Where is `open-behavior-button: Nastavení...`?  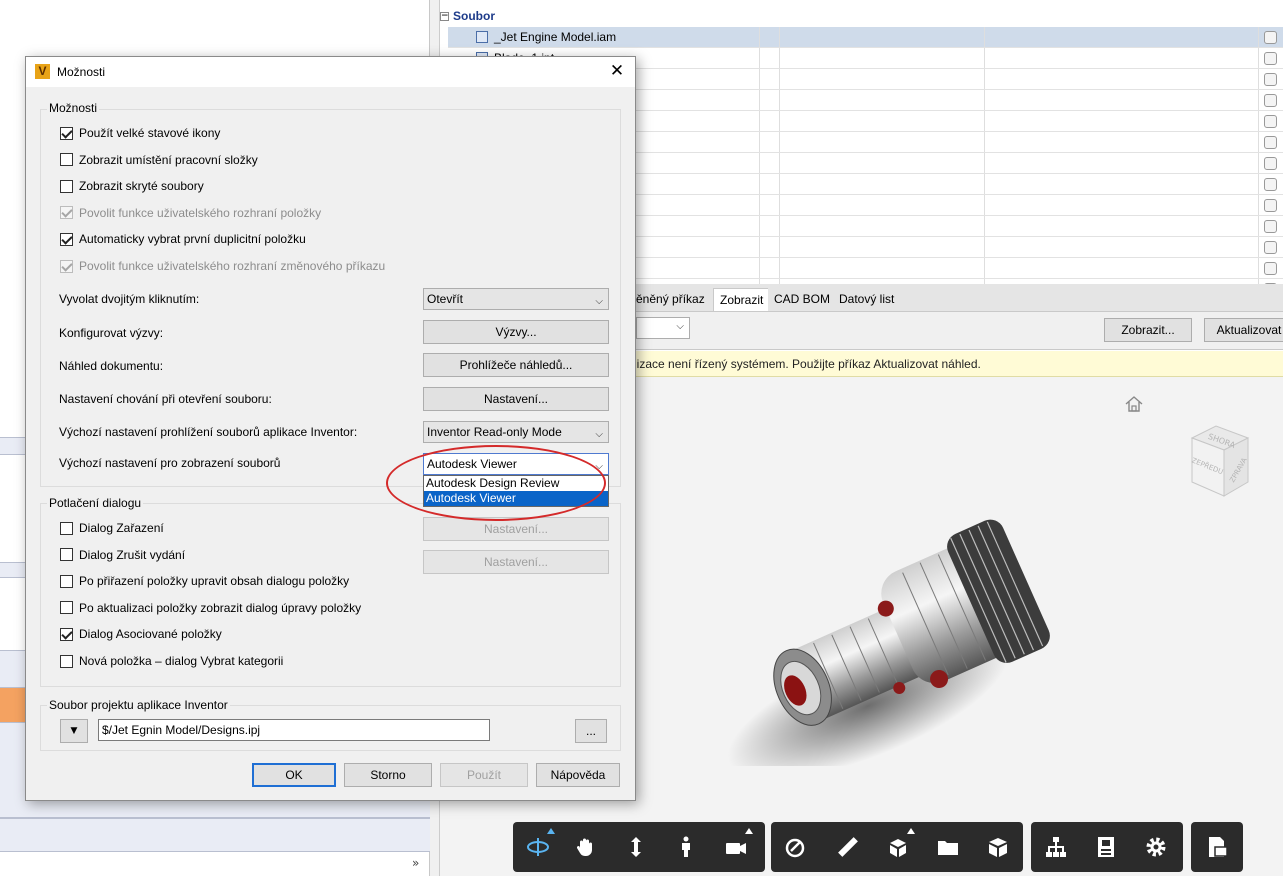 open-behavior-button: Nastavení... is located at coordinates (516, 399).